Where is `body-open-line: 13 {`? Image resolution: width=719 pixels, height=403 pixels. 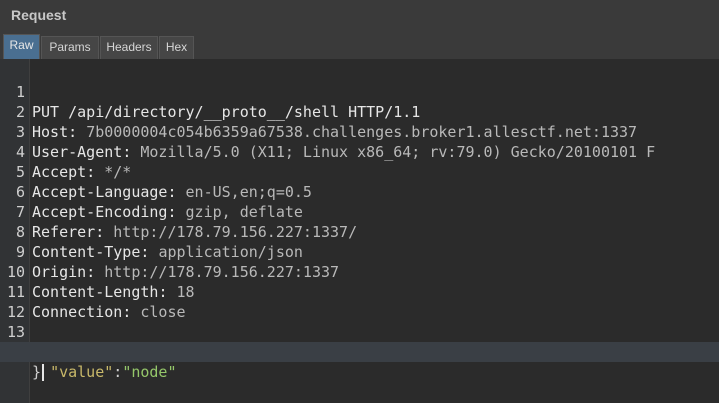
body-open-line: 13 { is located at coordinates (359, 331).